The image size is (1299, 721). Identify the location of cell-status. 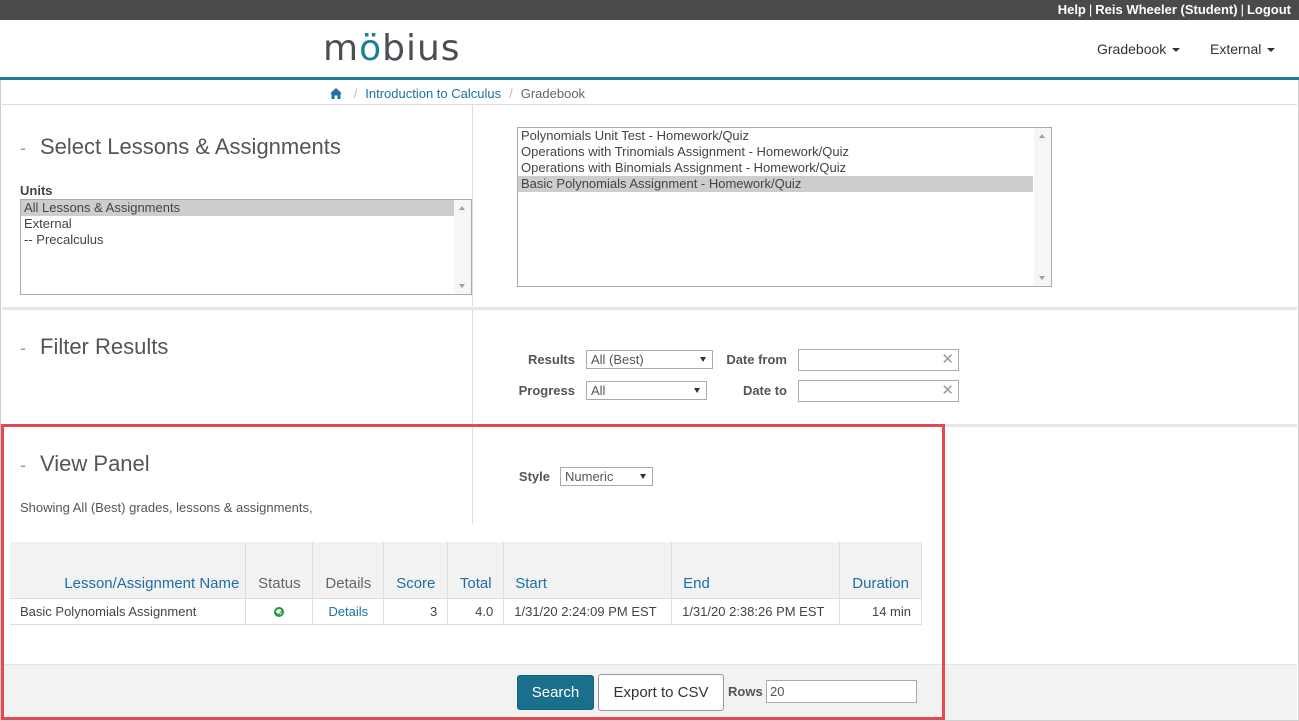
(279, 611).